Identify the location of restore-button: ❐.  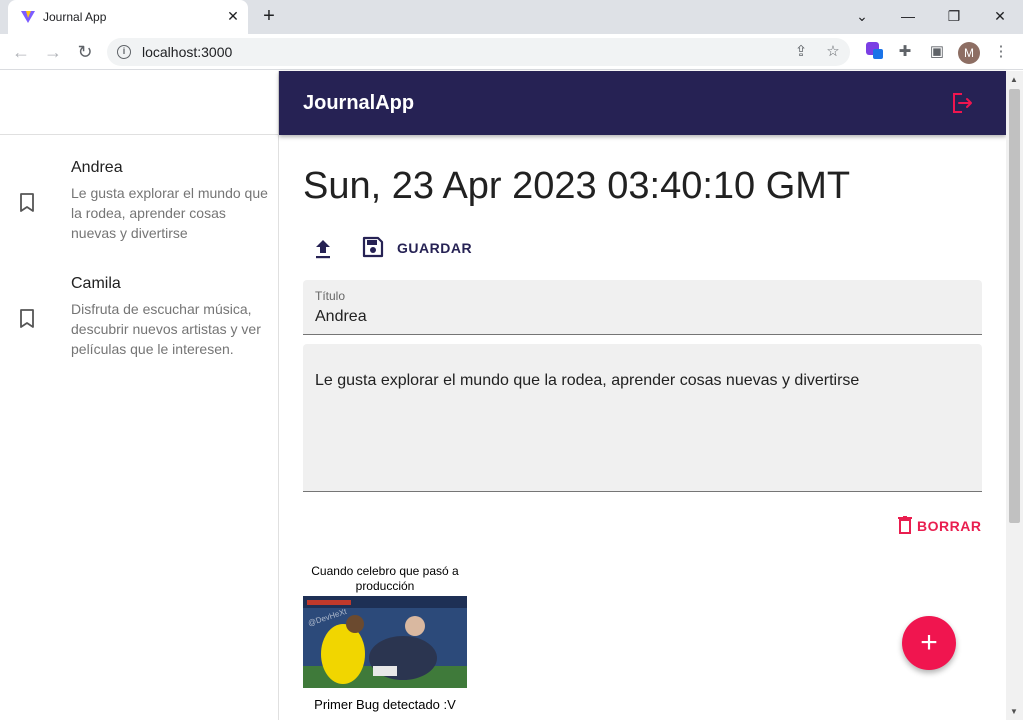
(954, 16).